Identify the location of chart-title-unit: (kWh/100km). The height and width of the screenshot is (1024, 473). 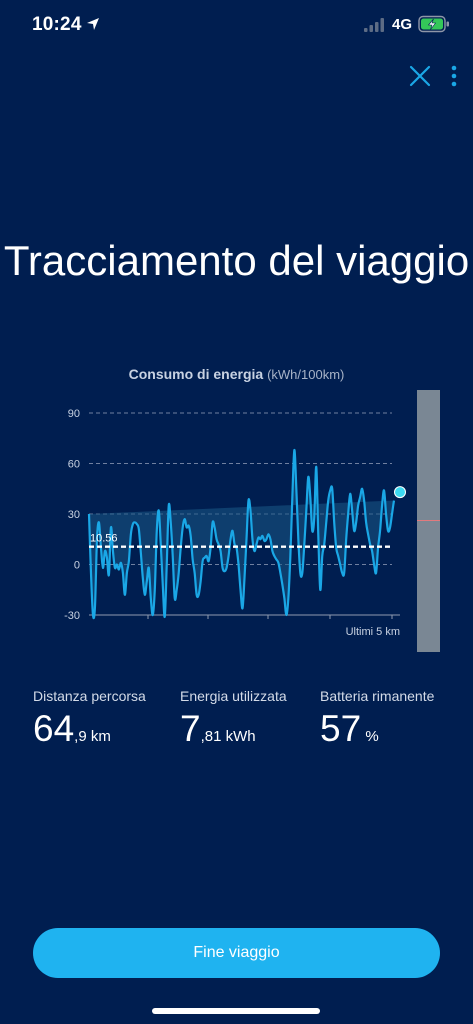
(306, 374).